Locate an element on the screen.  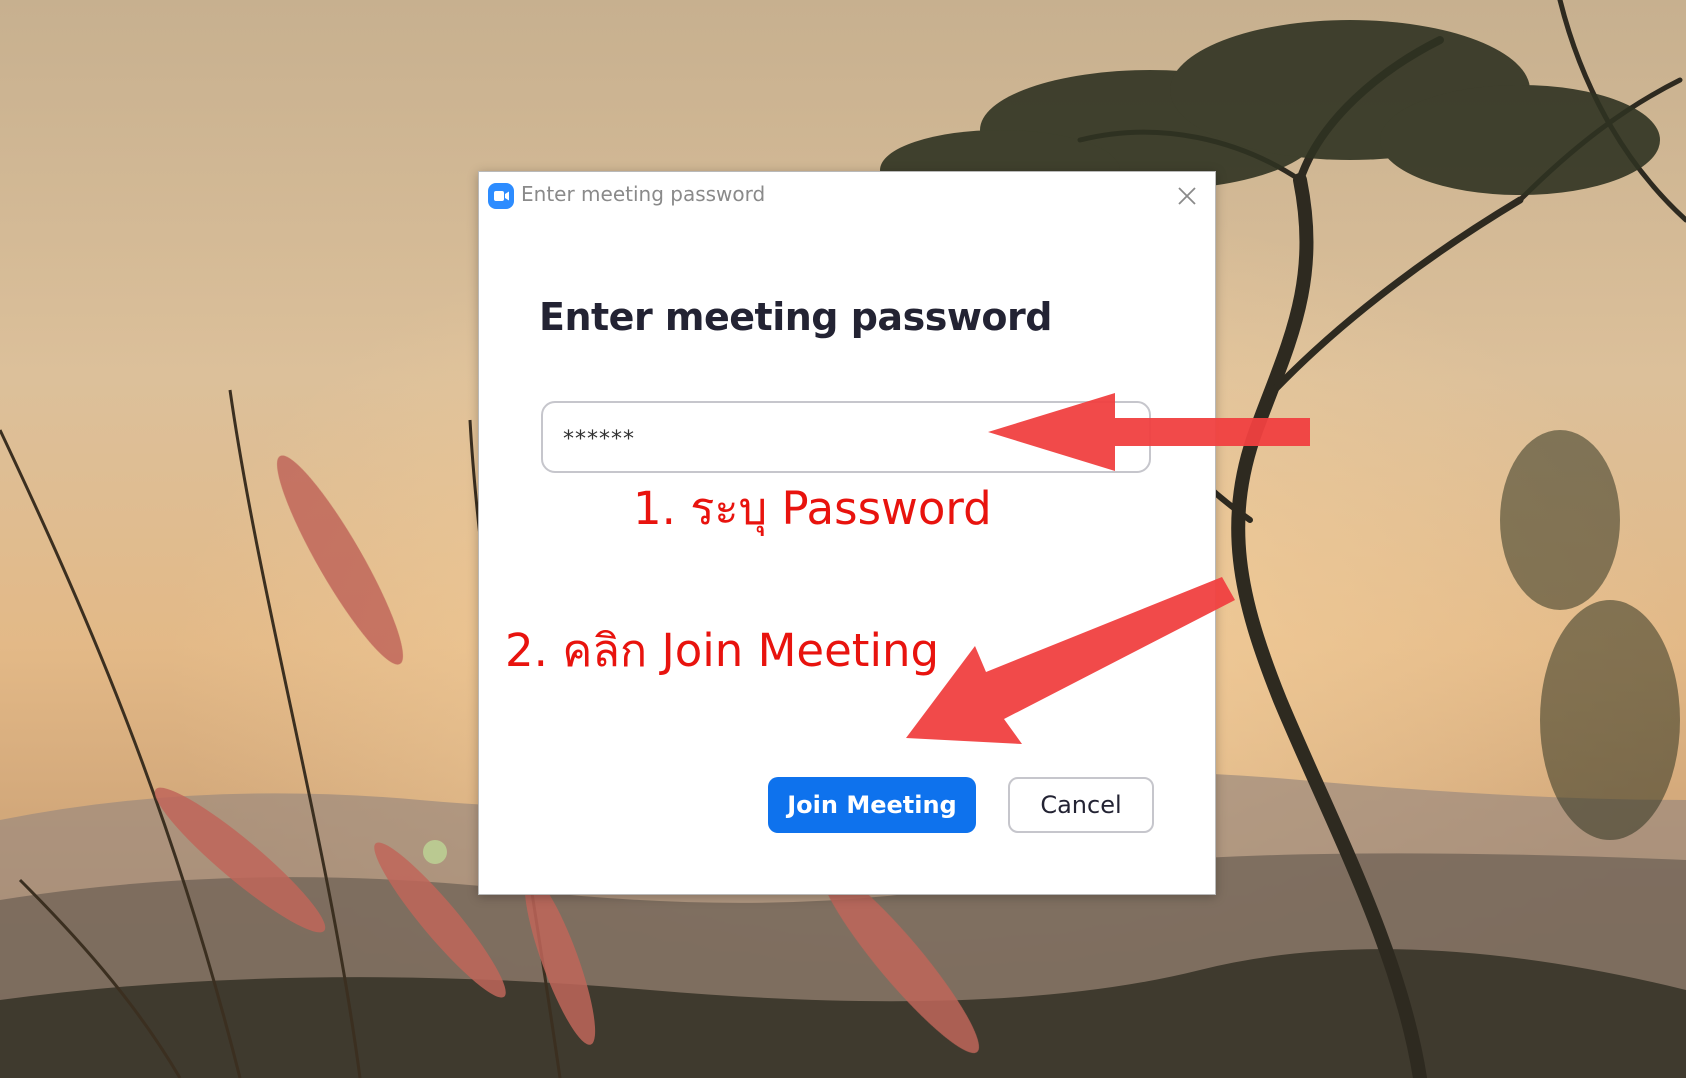
annotation-step2: 2. คลิก Join Meeting is located at coordinates (722, 650).